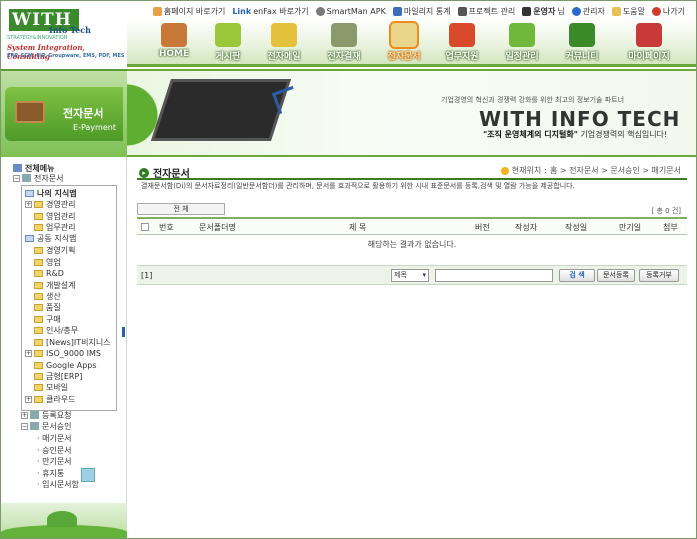 This screenshot has height=539, width=697. What do you see at coordinates (577, 275) in the screenshot?
I see `search-button: 검 색` at bounding box center [577, 275].